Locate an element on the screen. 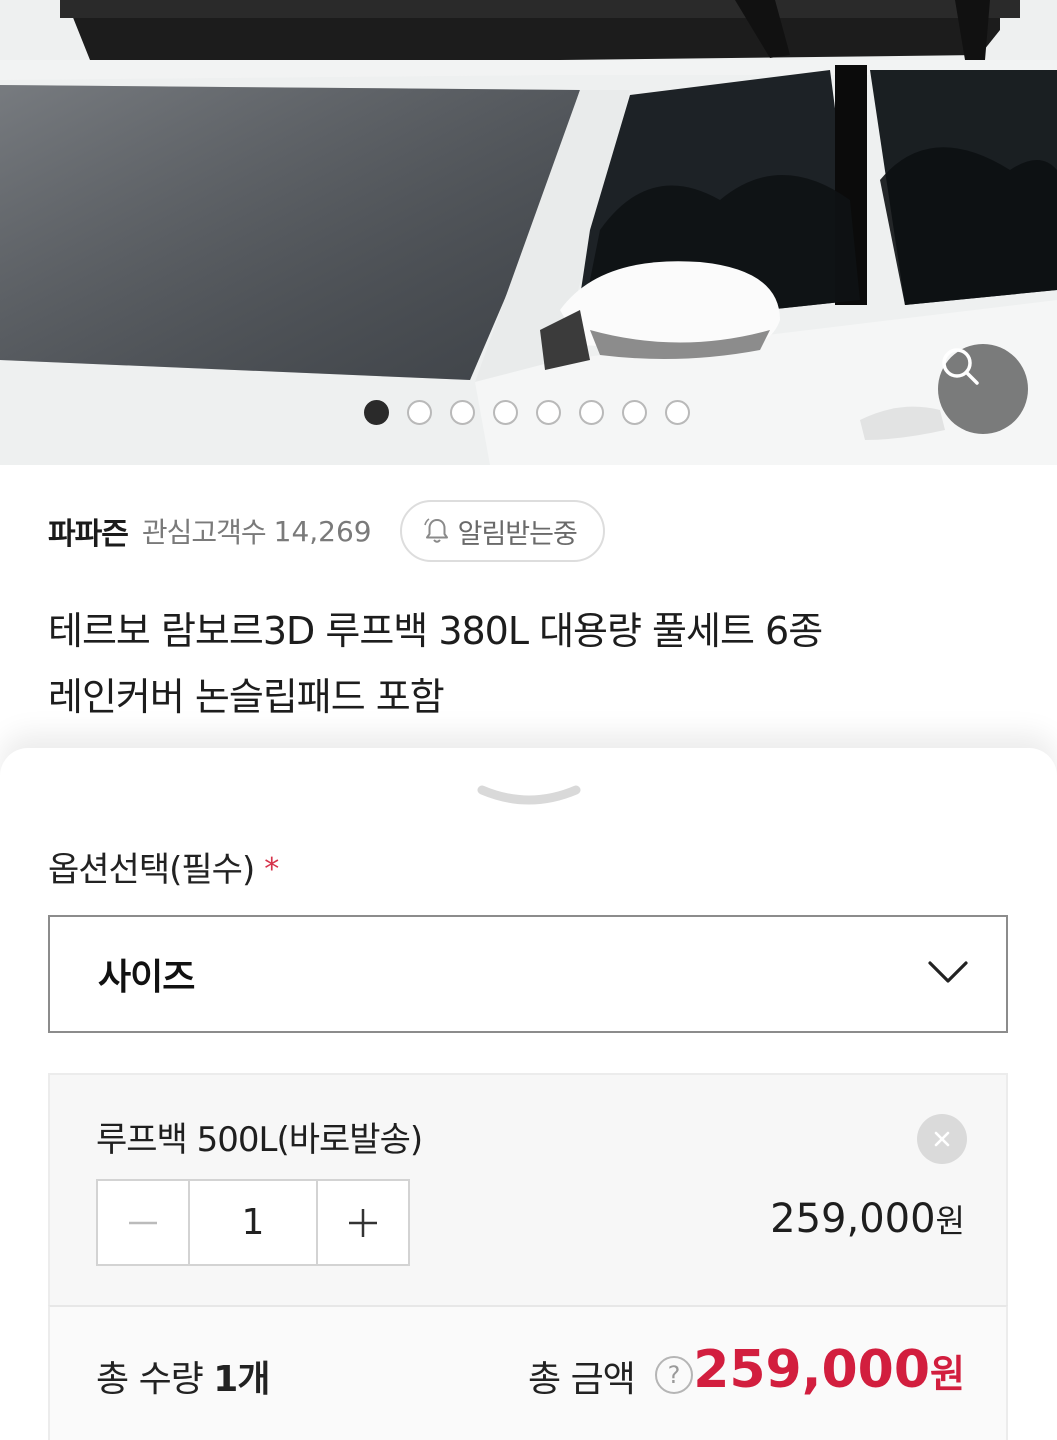  required-mark: * is located at coordinates (271, 869).